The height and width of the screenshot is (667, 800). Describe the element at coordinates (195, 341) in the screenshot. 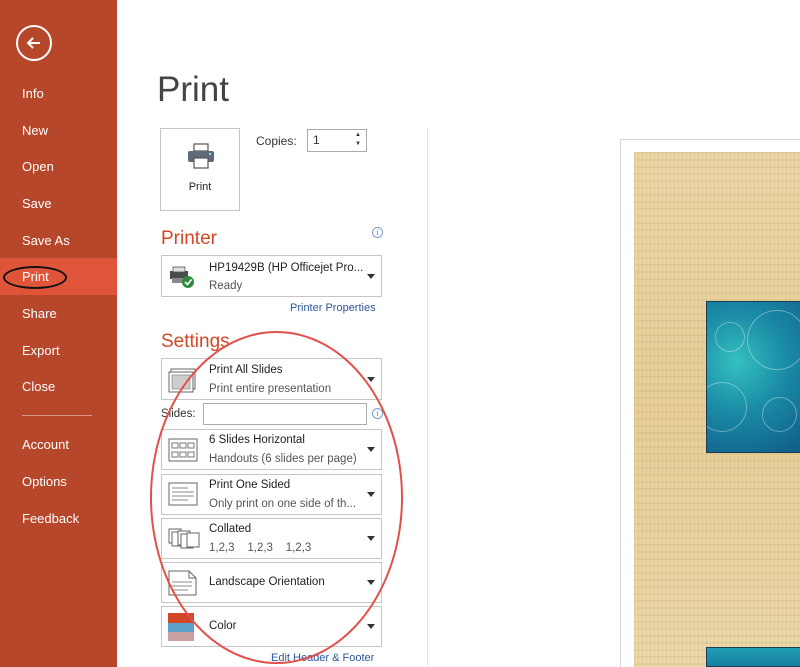

I see `settings-heading: Settings` at that location.